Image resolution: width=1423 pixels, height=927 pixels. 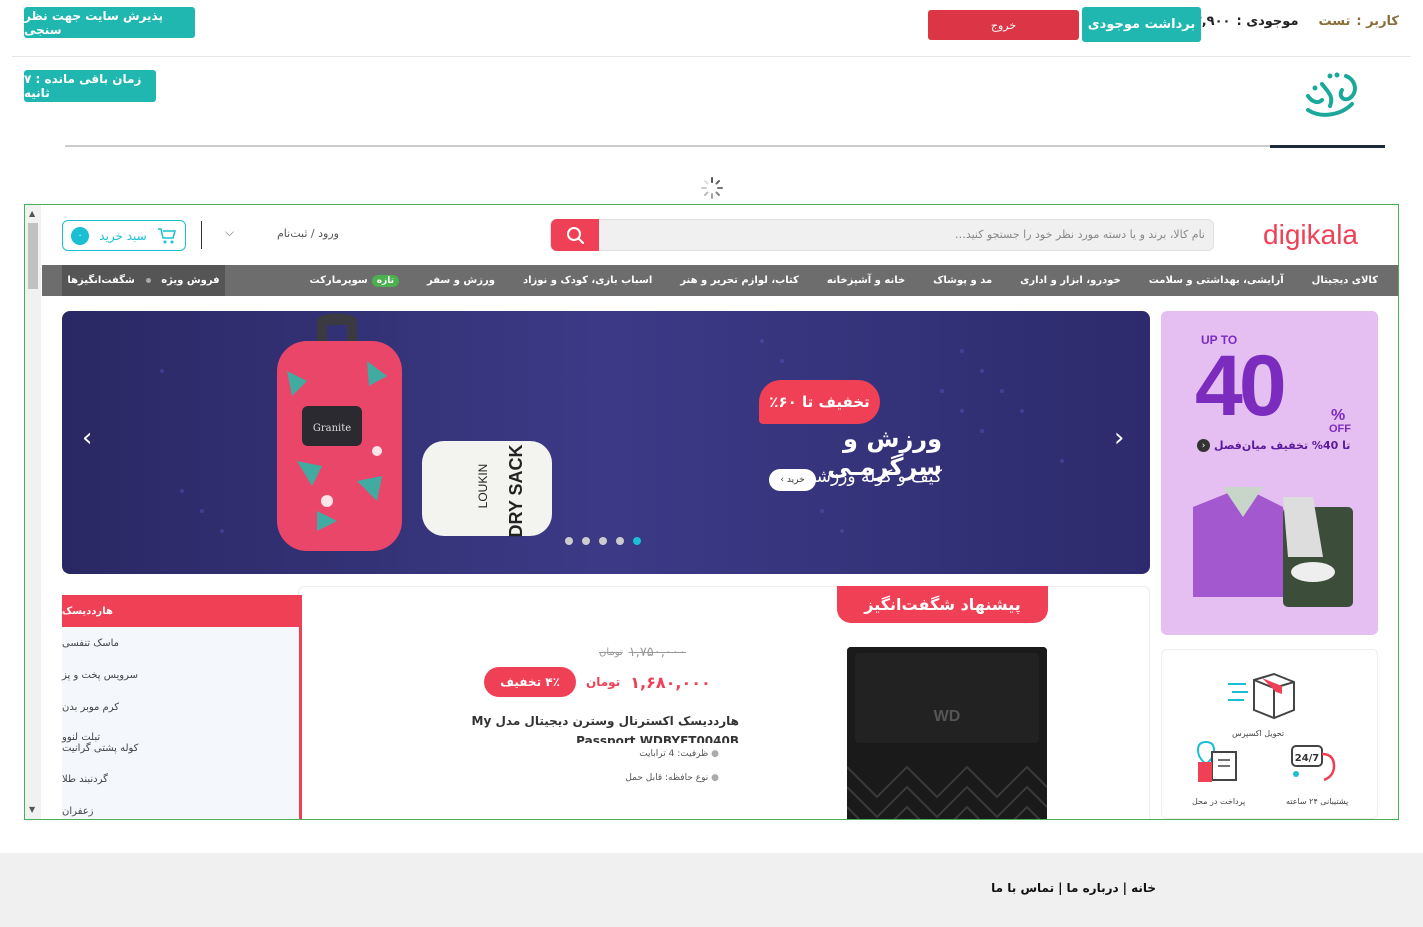 I want to click on promo-caption-row: تا 40% تخفیف میان‌فصل ‹, so click(x=1273, y=445).